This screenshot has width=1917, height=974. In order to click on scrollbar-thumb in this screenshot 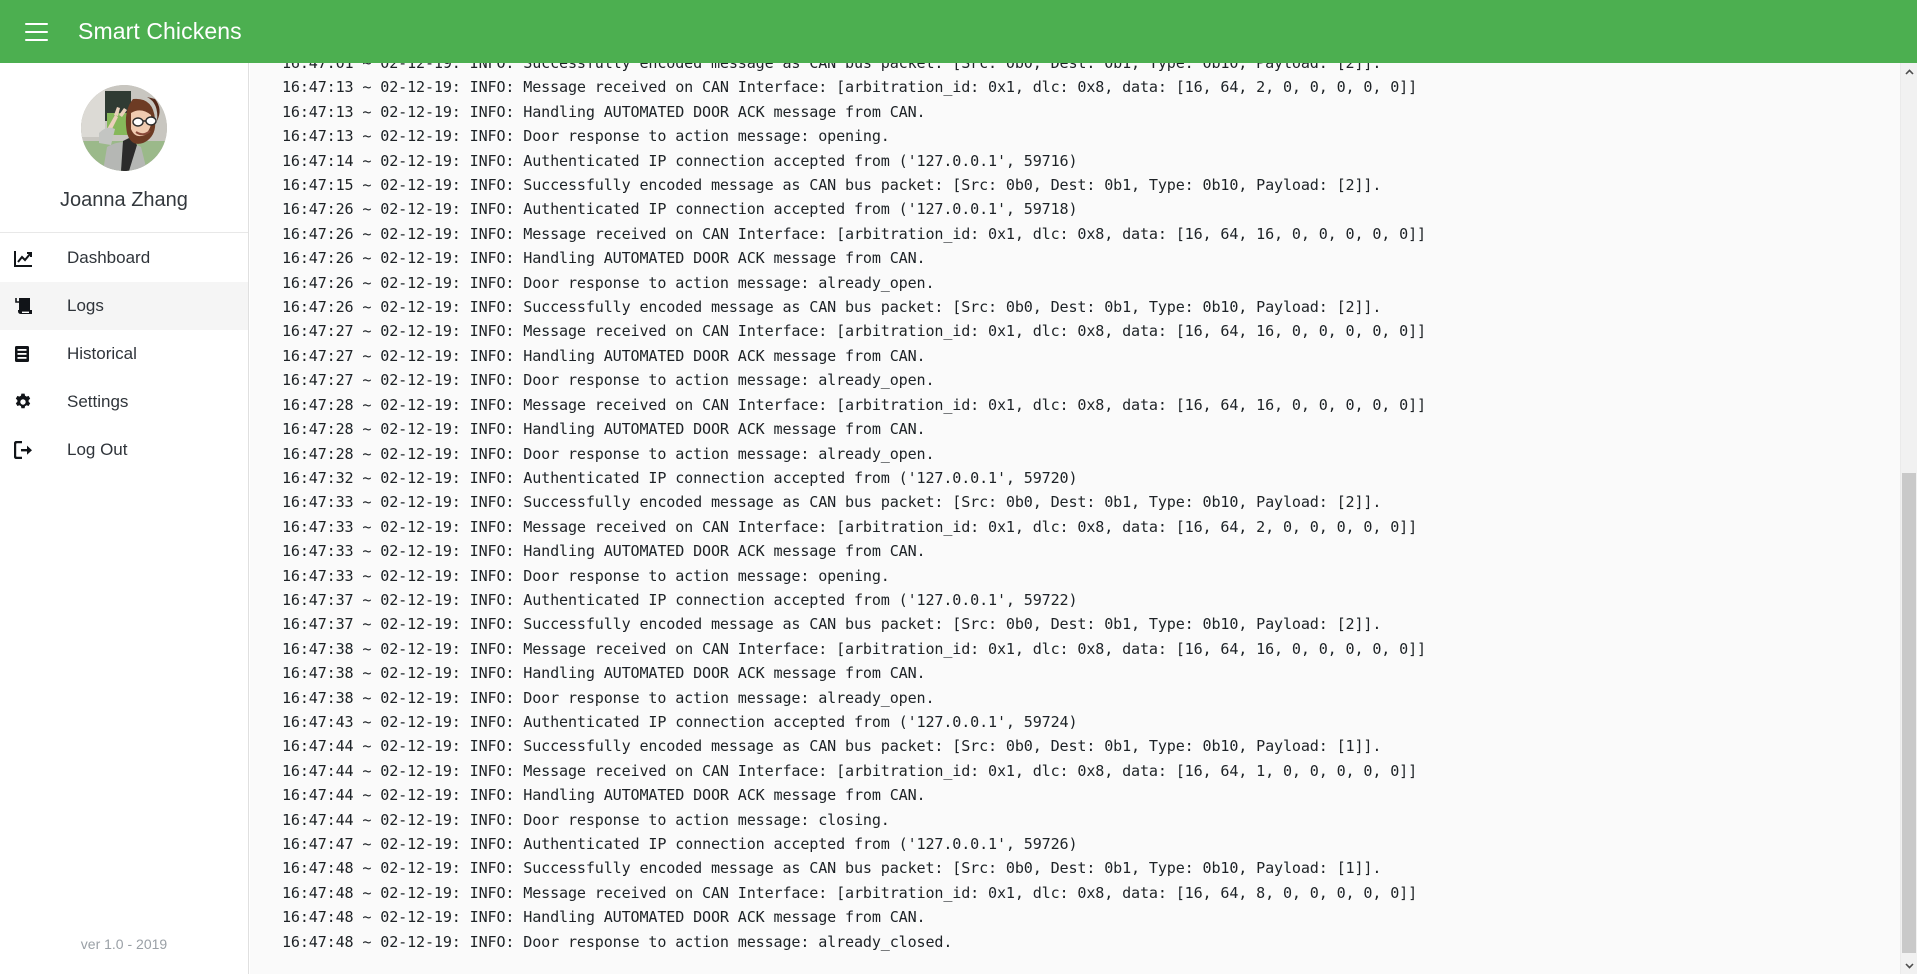, I will do `click(1909, 713)`.